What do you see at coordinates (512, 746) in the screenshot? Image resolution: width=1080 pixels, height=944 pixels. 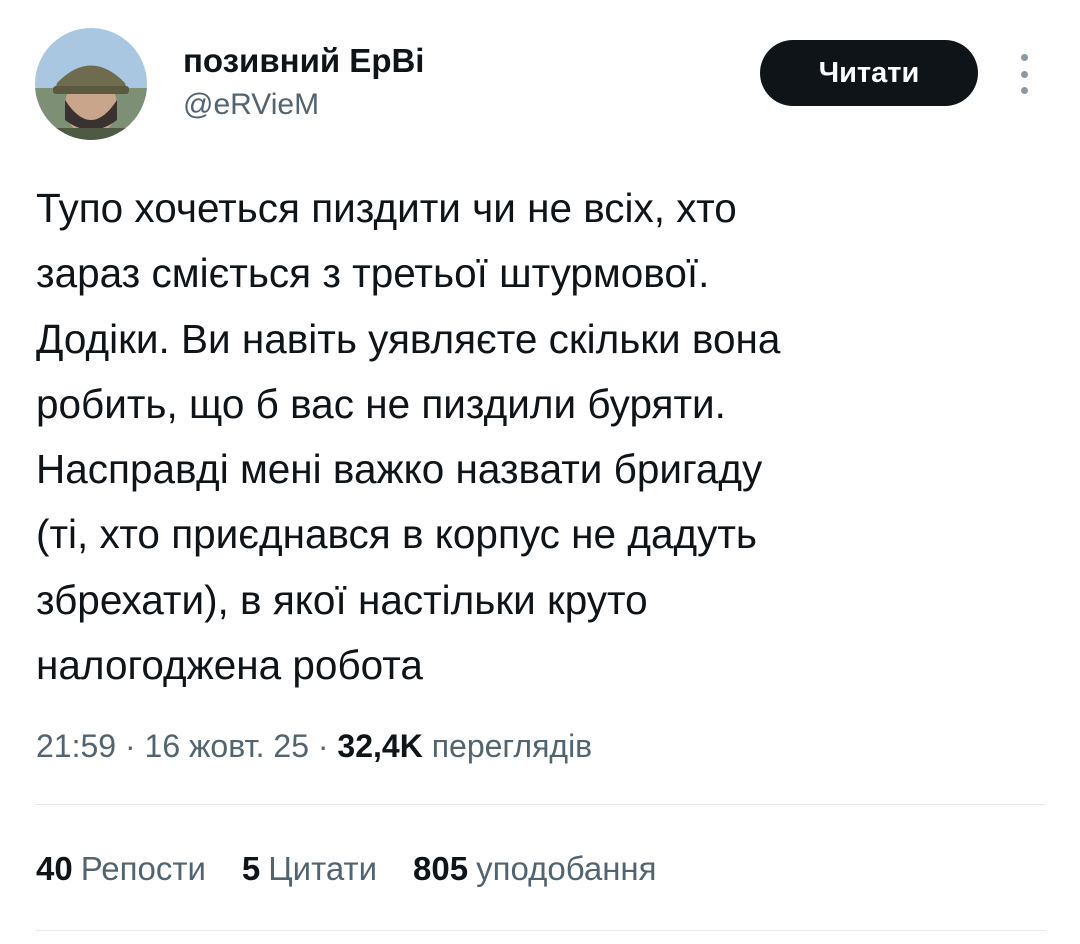 I see `views-label: переглядів` at bounding box center [512, 746].